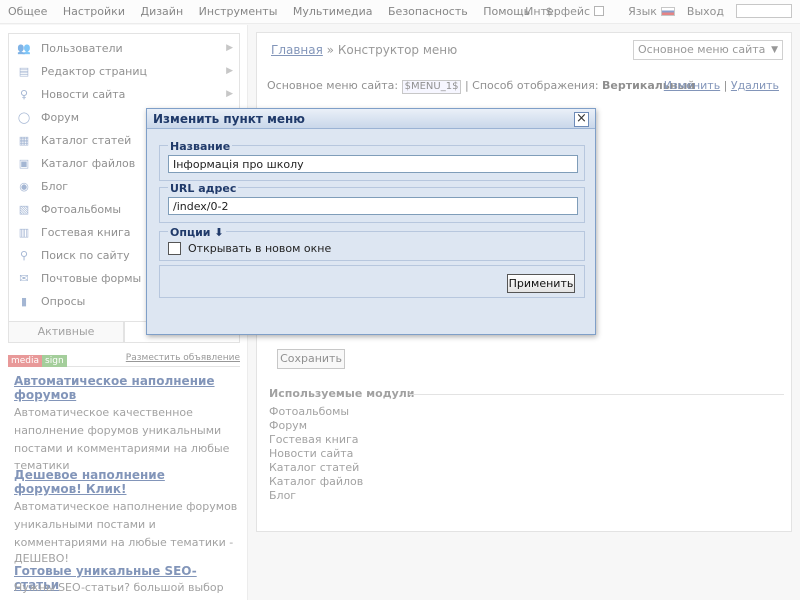 The width and height of the screenshot is (800, 600). I want to click on close-icon: ×, so click(581, 118).